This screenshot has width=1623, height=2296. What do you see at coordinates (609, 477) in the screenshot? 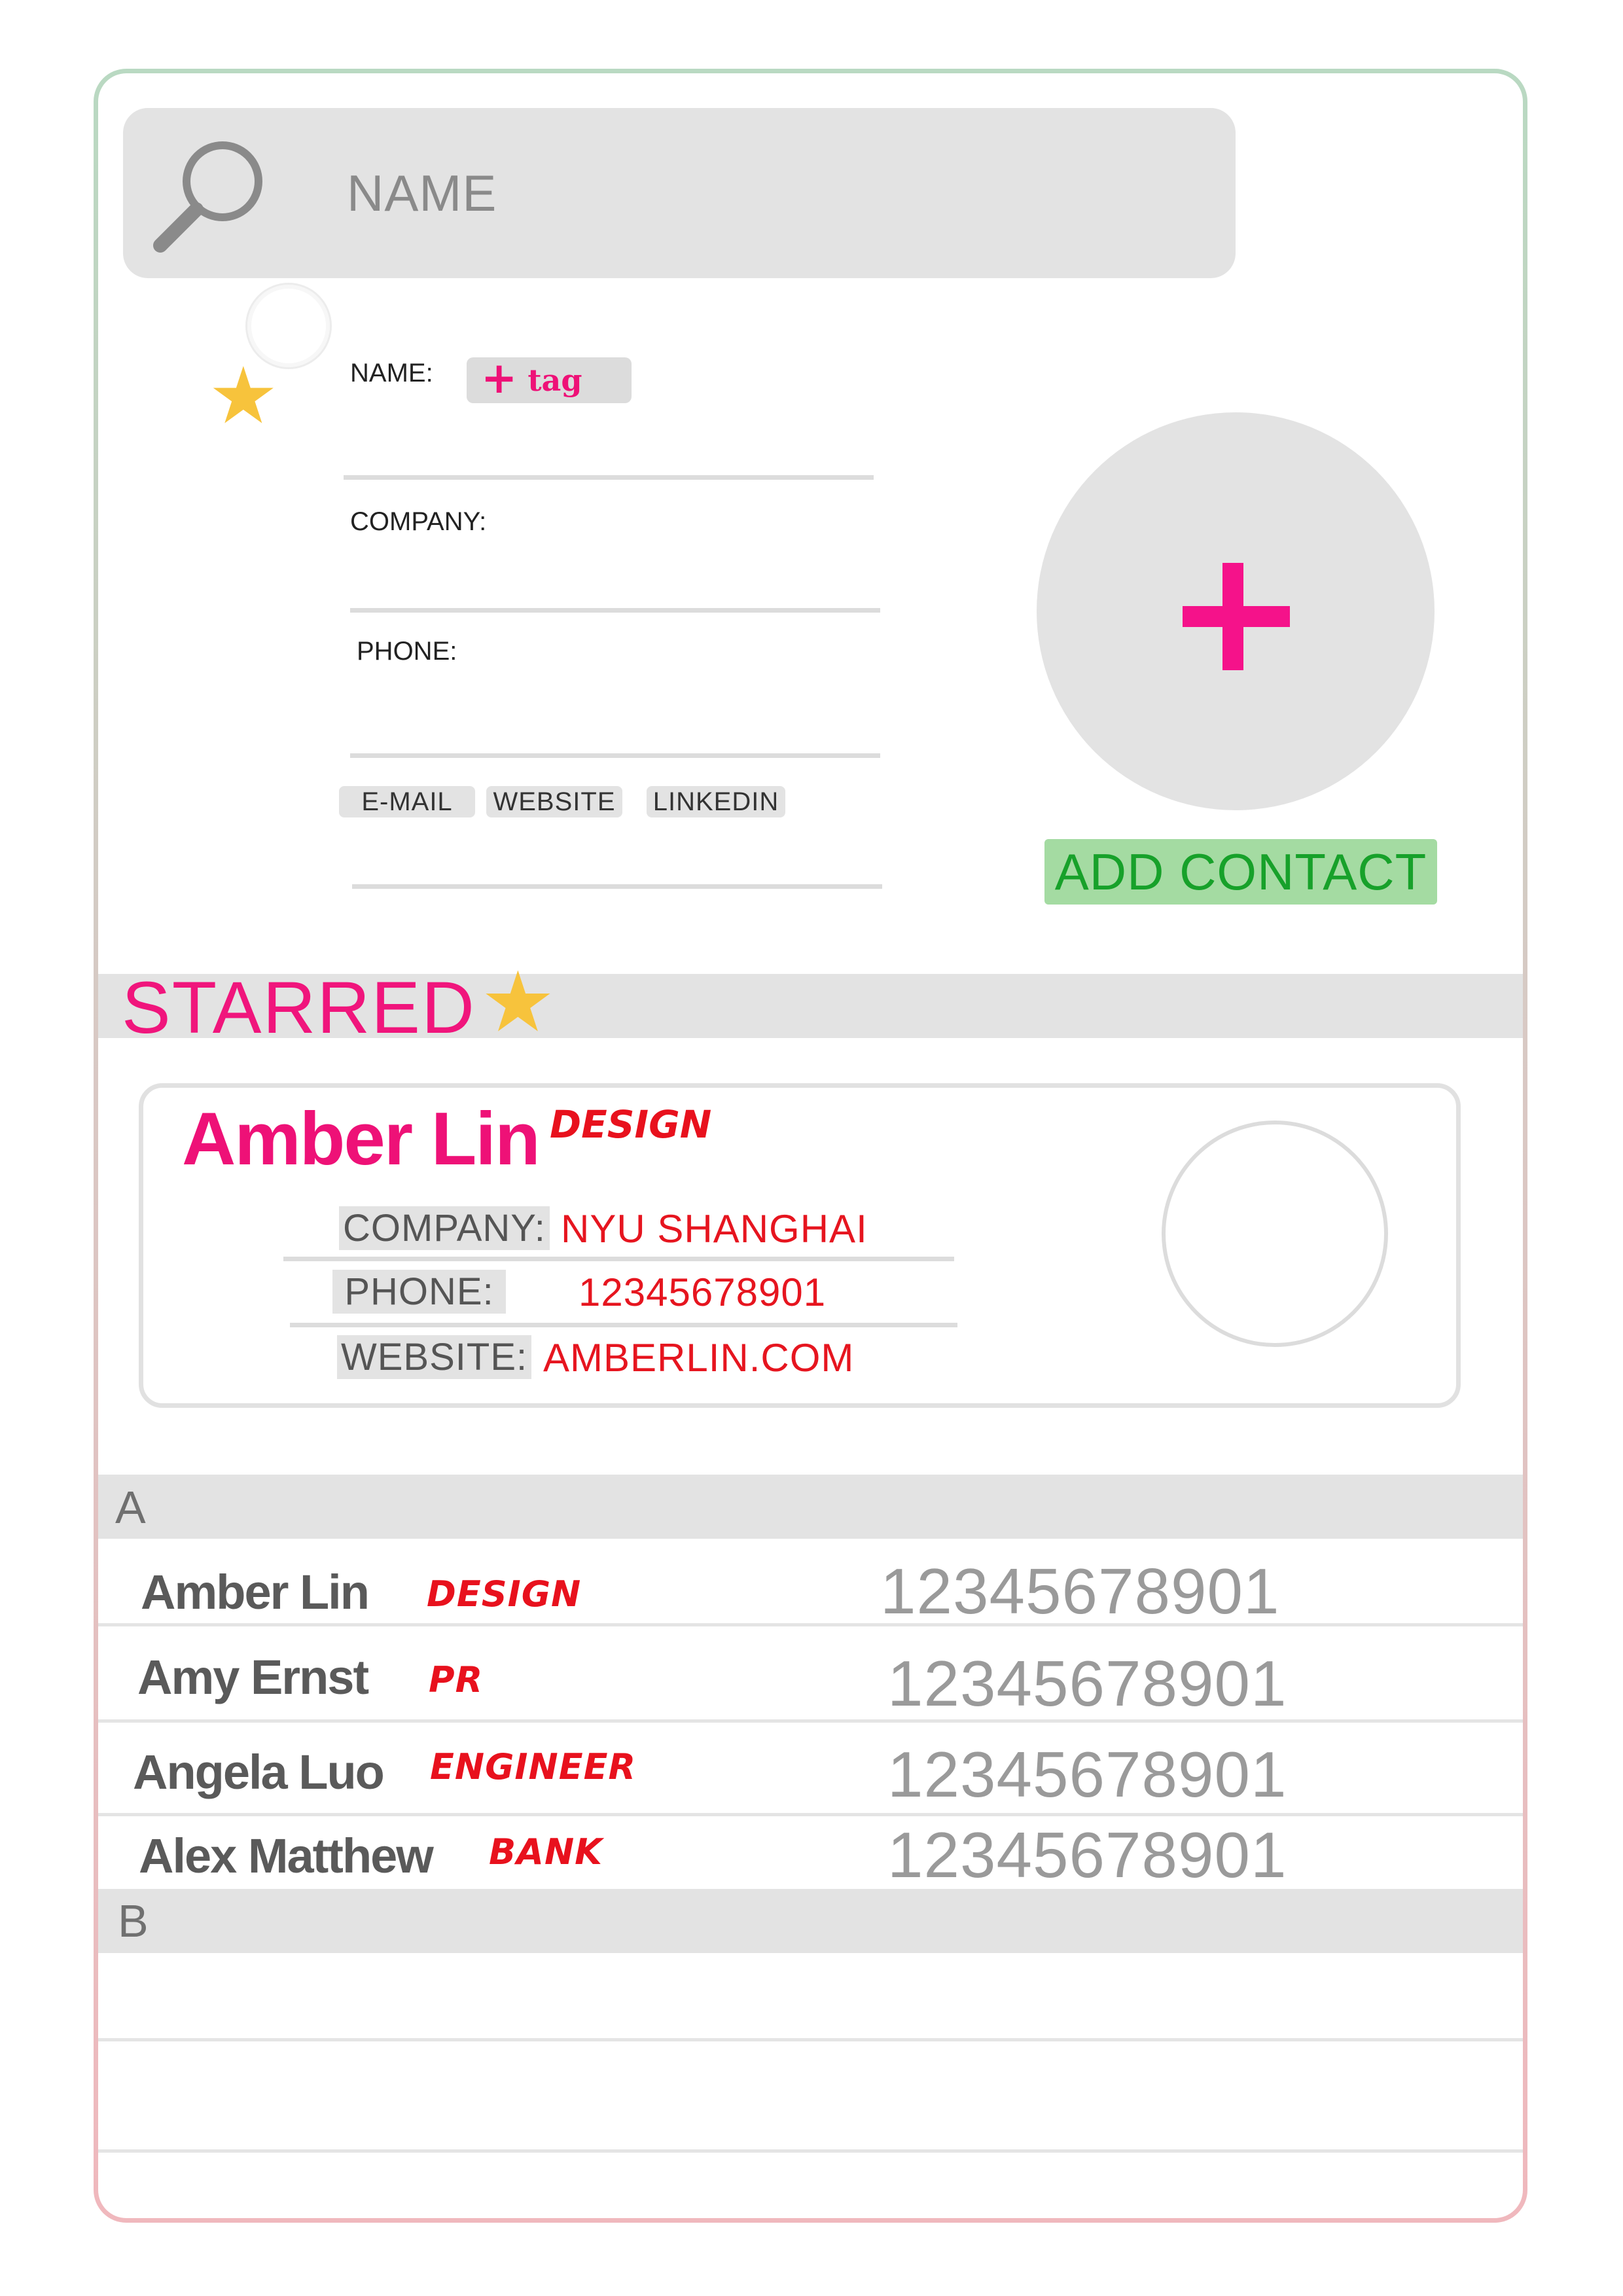
I see `name-field` at bounding box center [609, 477].